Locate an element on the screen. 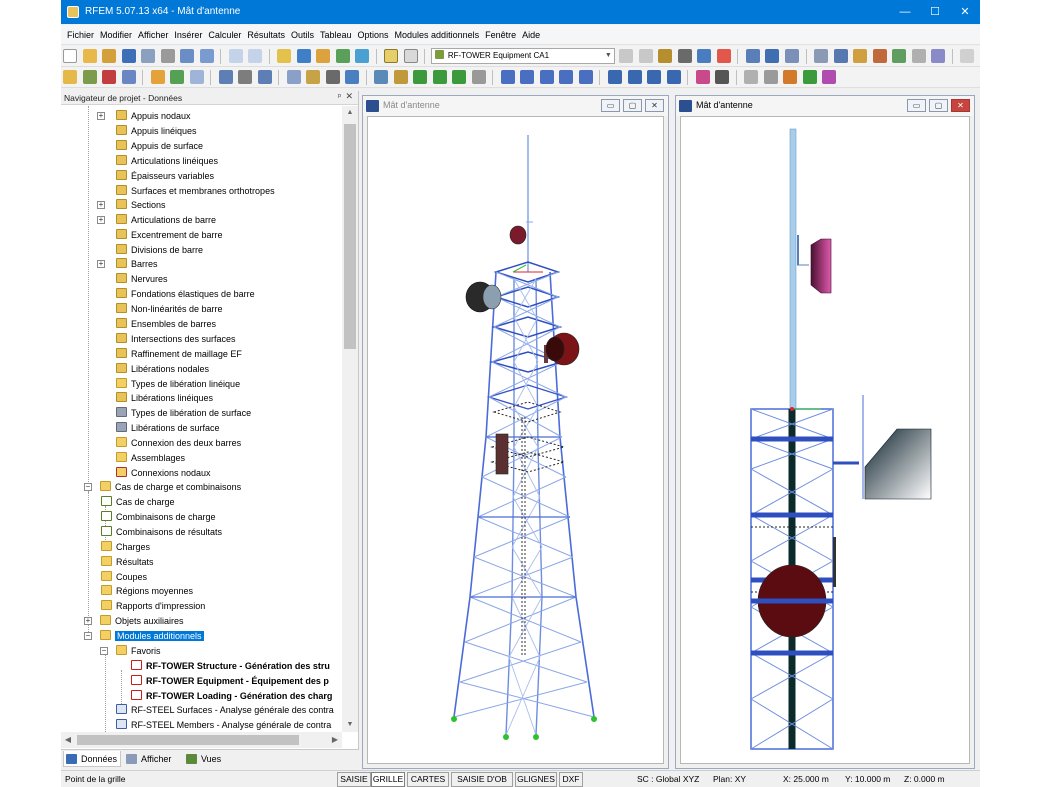  menu-options: Options is located at coordinates (373, 34).